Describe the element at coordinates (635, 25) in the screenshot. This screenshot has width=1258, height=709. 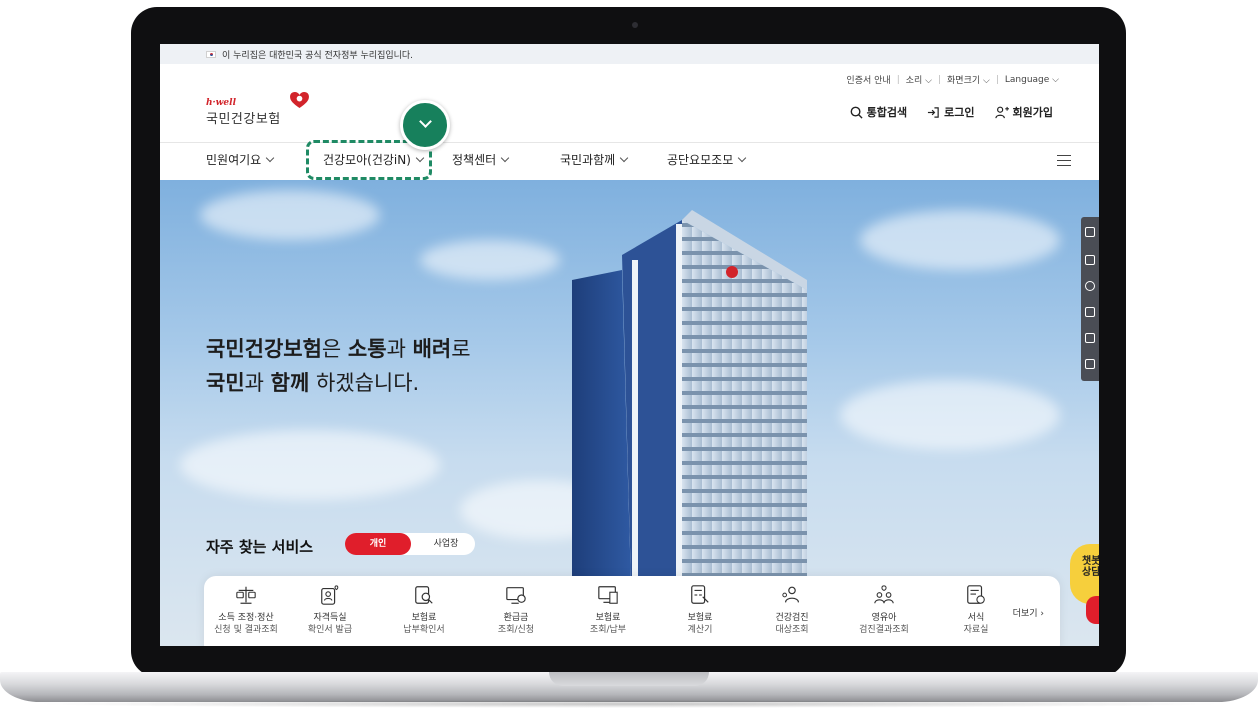
I see `webcam` at that location.